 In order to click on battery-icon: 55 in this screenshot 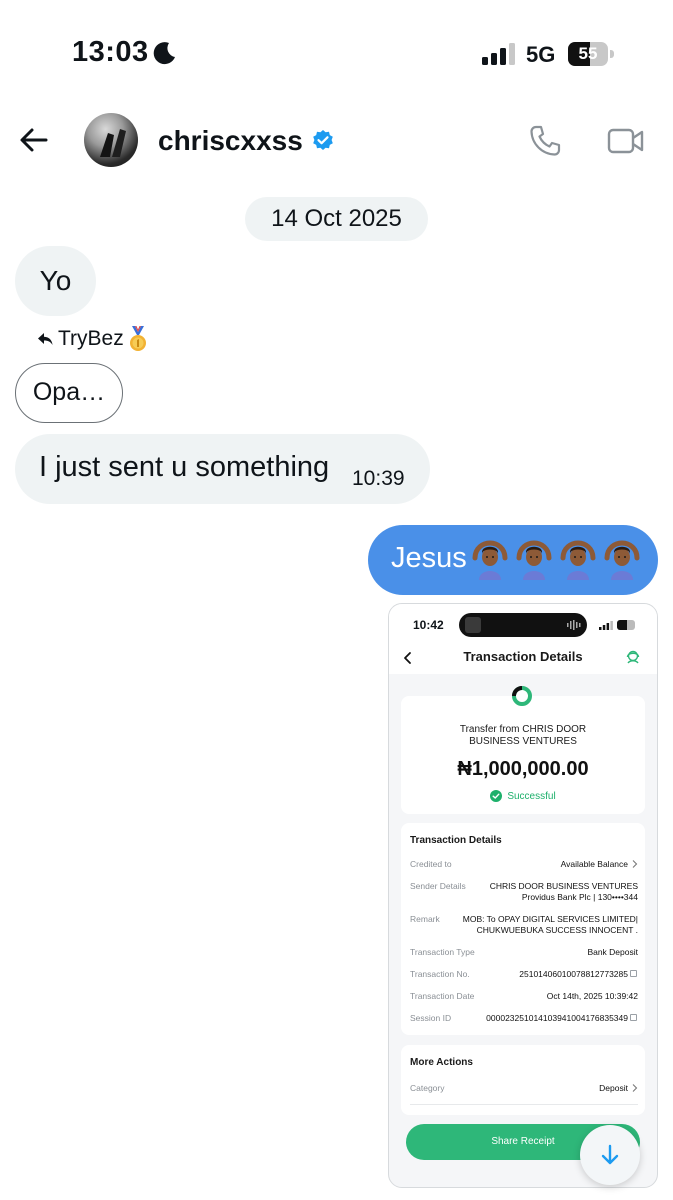, I will do `click(591, 54)`.